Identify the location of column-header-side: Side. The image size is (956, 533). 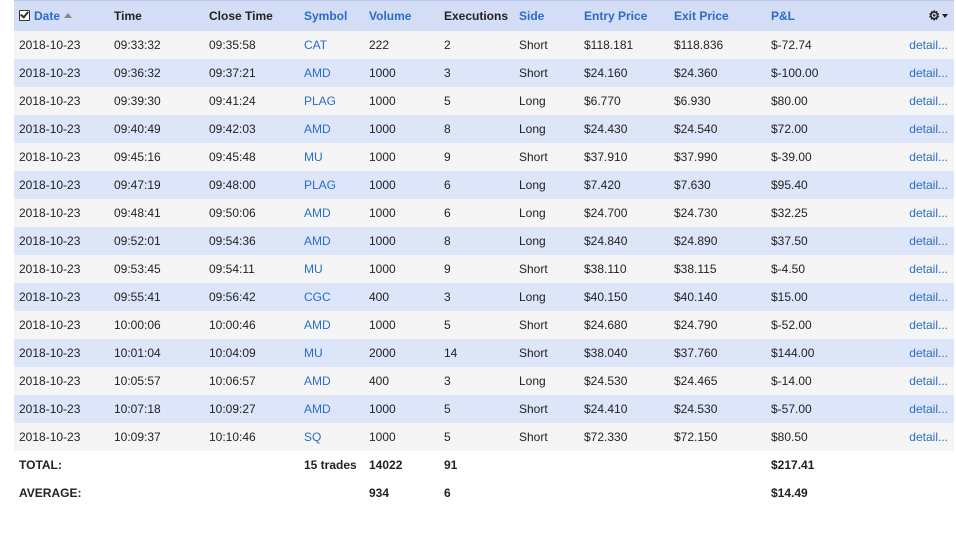
(546, 15).